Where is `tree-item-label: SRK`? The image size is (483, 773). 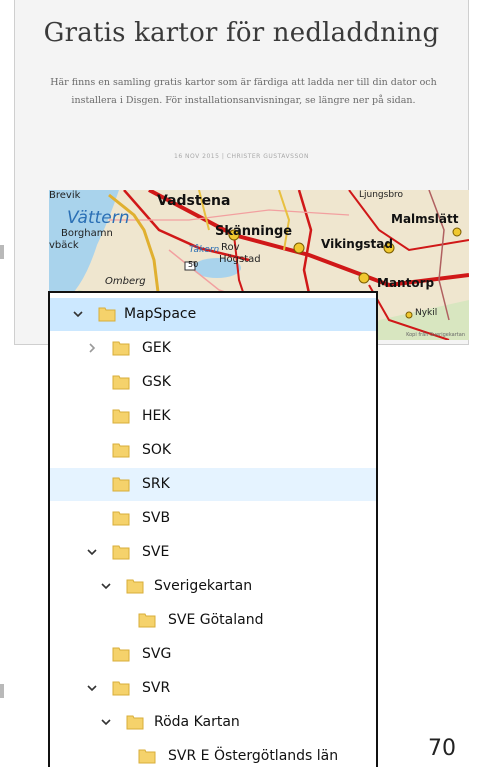 tree-item-label: SRK is located at coordinates (156, 484).